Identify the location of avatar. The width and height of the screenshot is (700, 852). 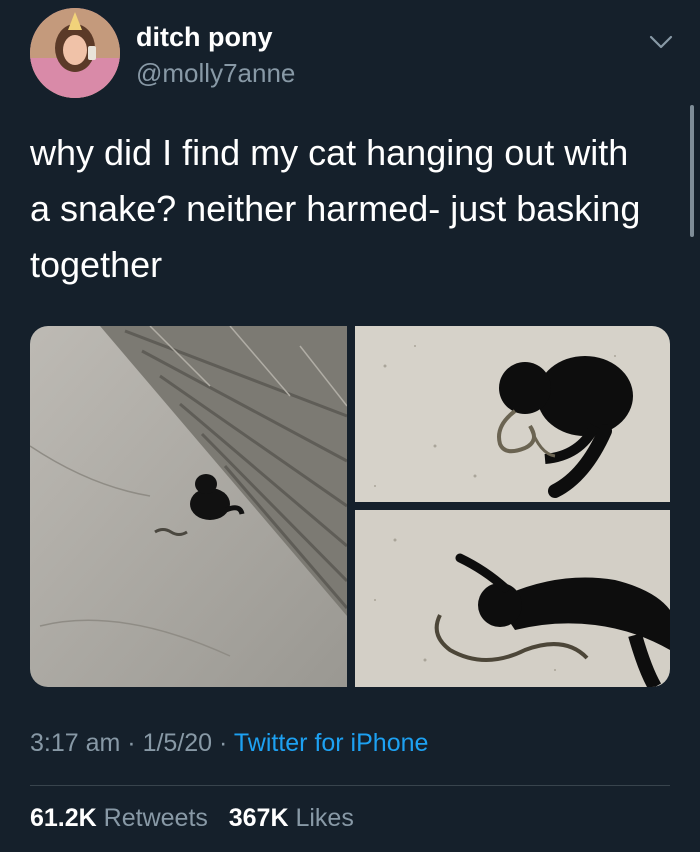
(75, 53).